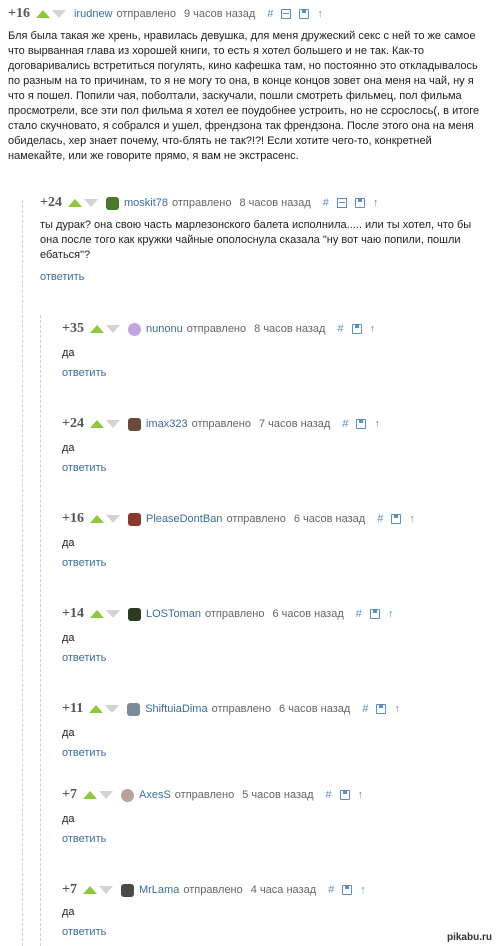 This screenshot has height=946, width=496. What do you see at coordinates (221, 424) in the screenshot?
I see `comment-header: +24 imax323 отправлено 7 часов назад # ↑` at bounding box center [221, 424].